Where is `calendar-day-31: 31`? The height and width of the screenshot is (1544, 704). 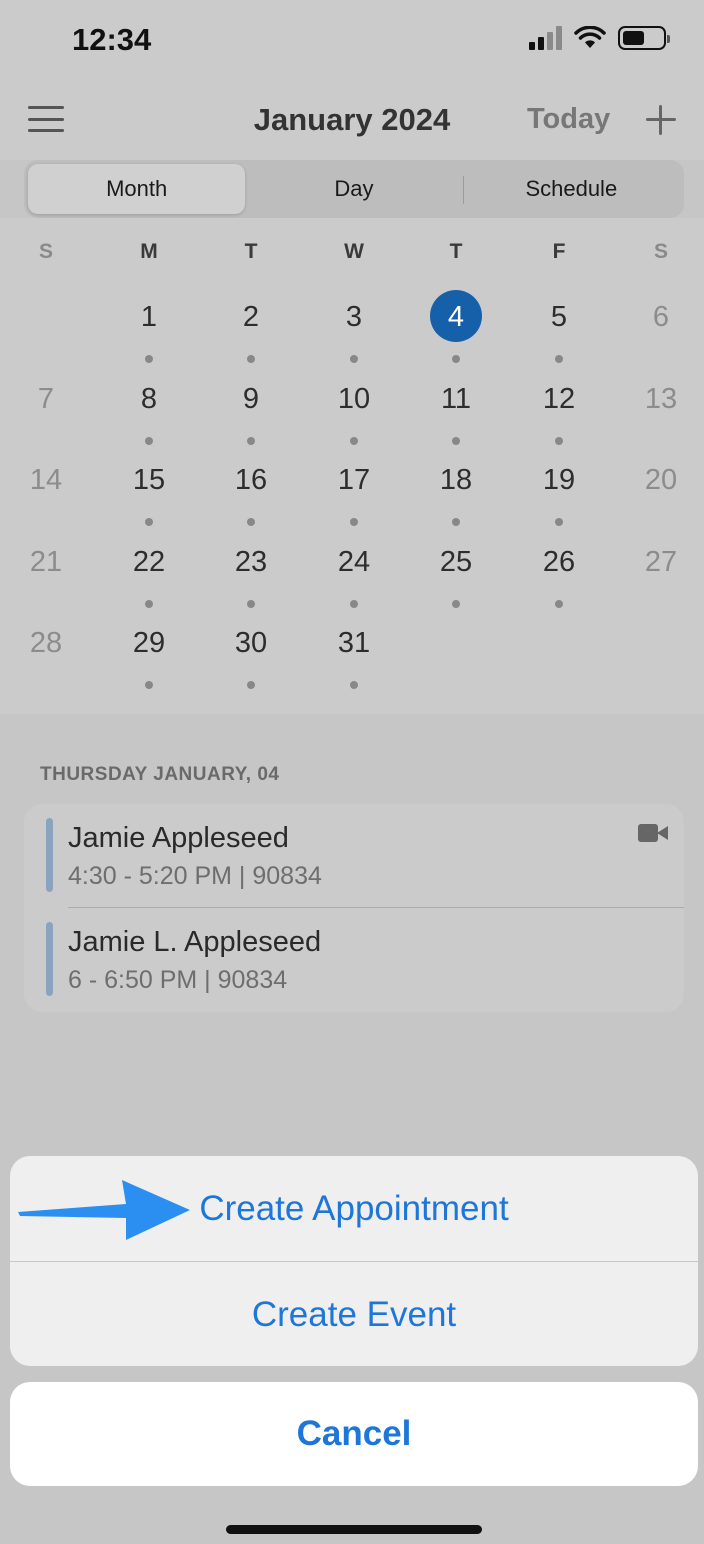
calendar-day-31: 31 is located at coordinates (354, 652).